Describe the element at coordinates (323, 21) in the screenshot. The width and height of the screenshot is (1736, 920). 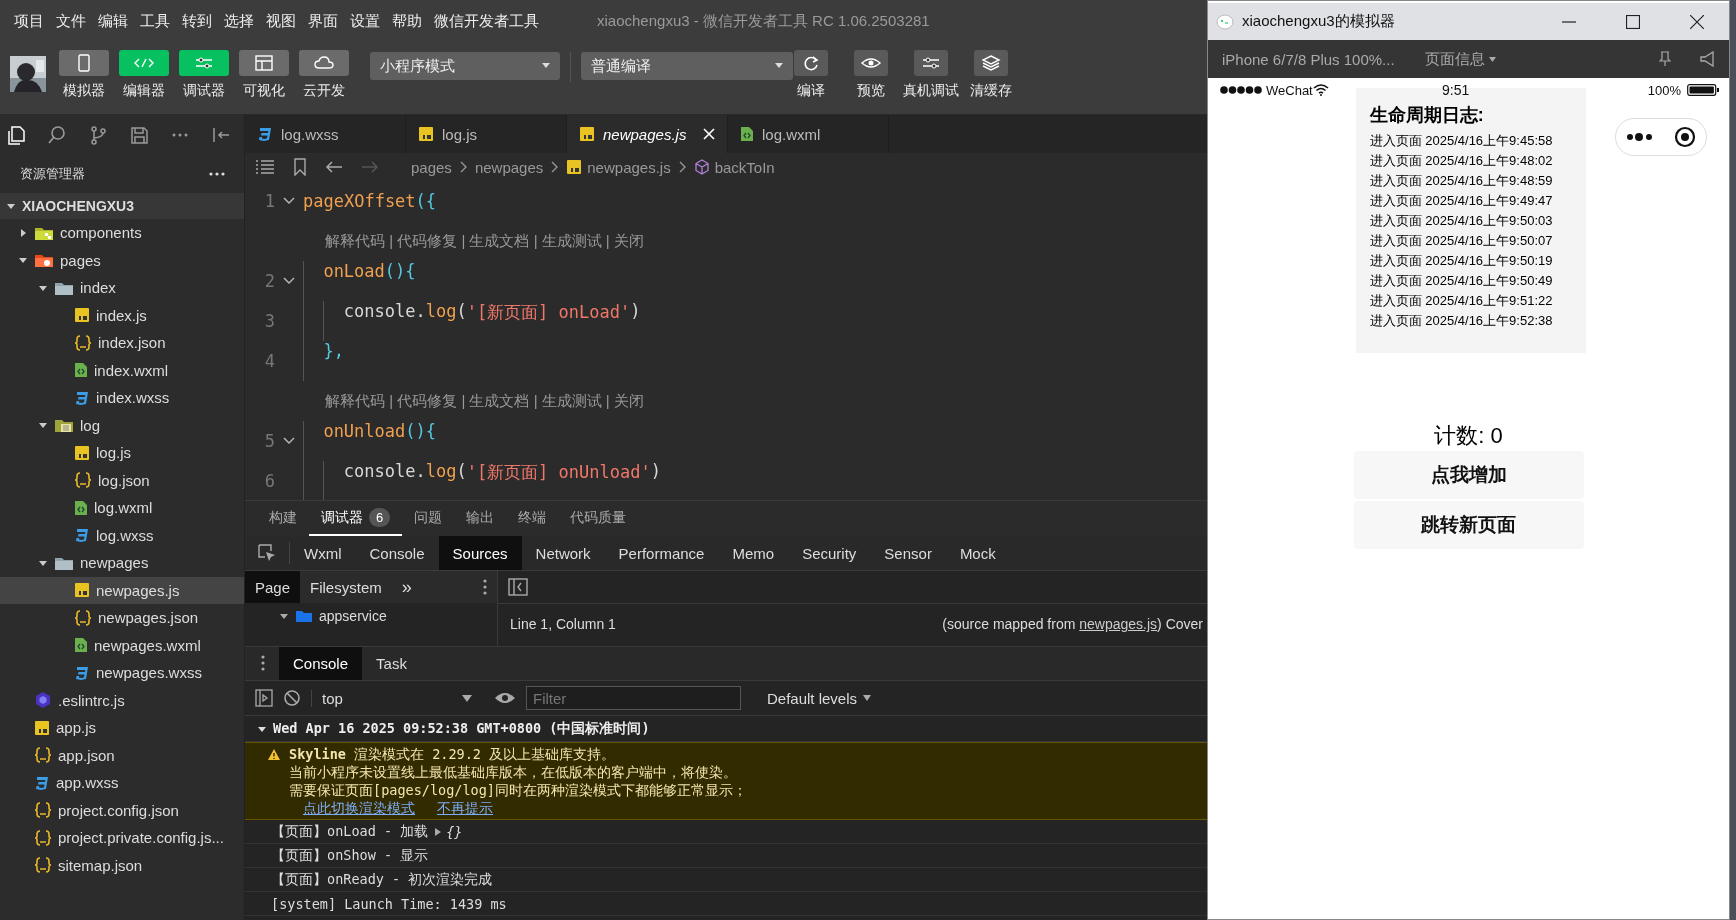
I see `menu-item: 界面` at that location.